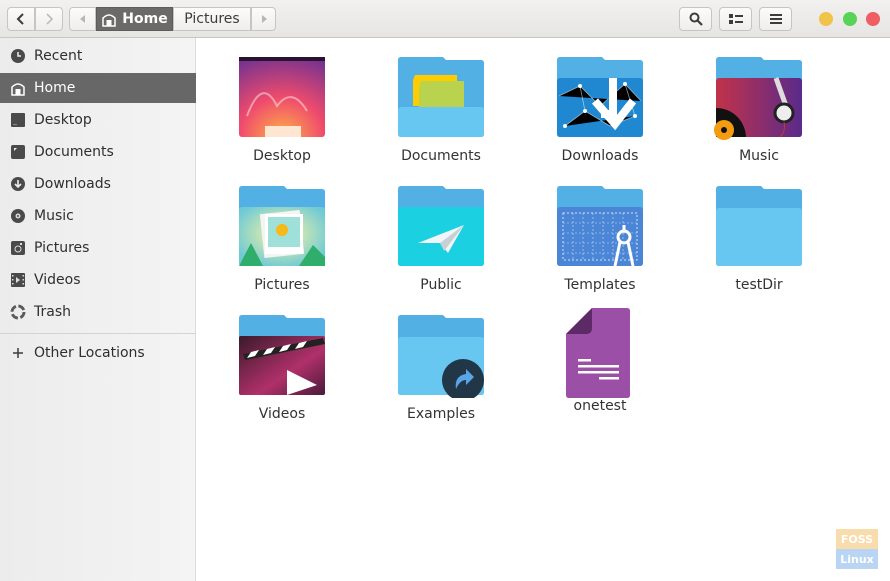 This screenshot has height=581, width=890. I want to click on sidebar-item-downloads: Downloads, so click(98, 184).